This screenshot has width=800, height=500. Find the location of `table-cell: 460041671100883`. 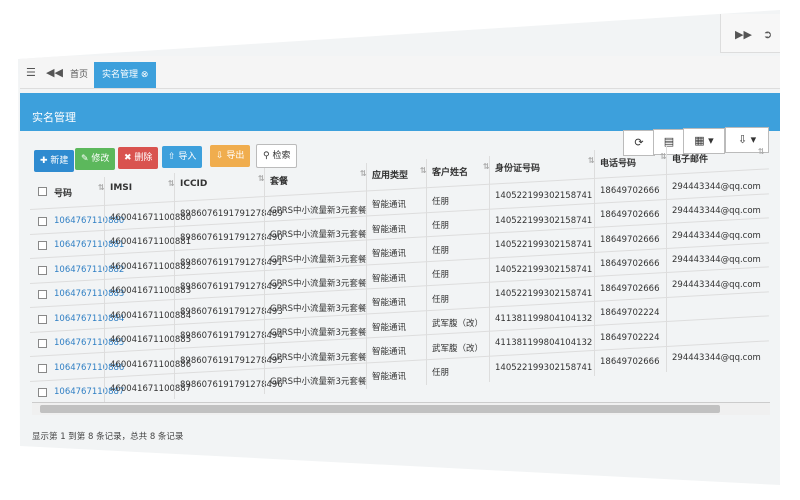

table-cell: 460041671100883 is located at coordinates (151, 291).